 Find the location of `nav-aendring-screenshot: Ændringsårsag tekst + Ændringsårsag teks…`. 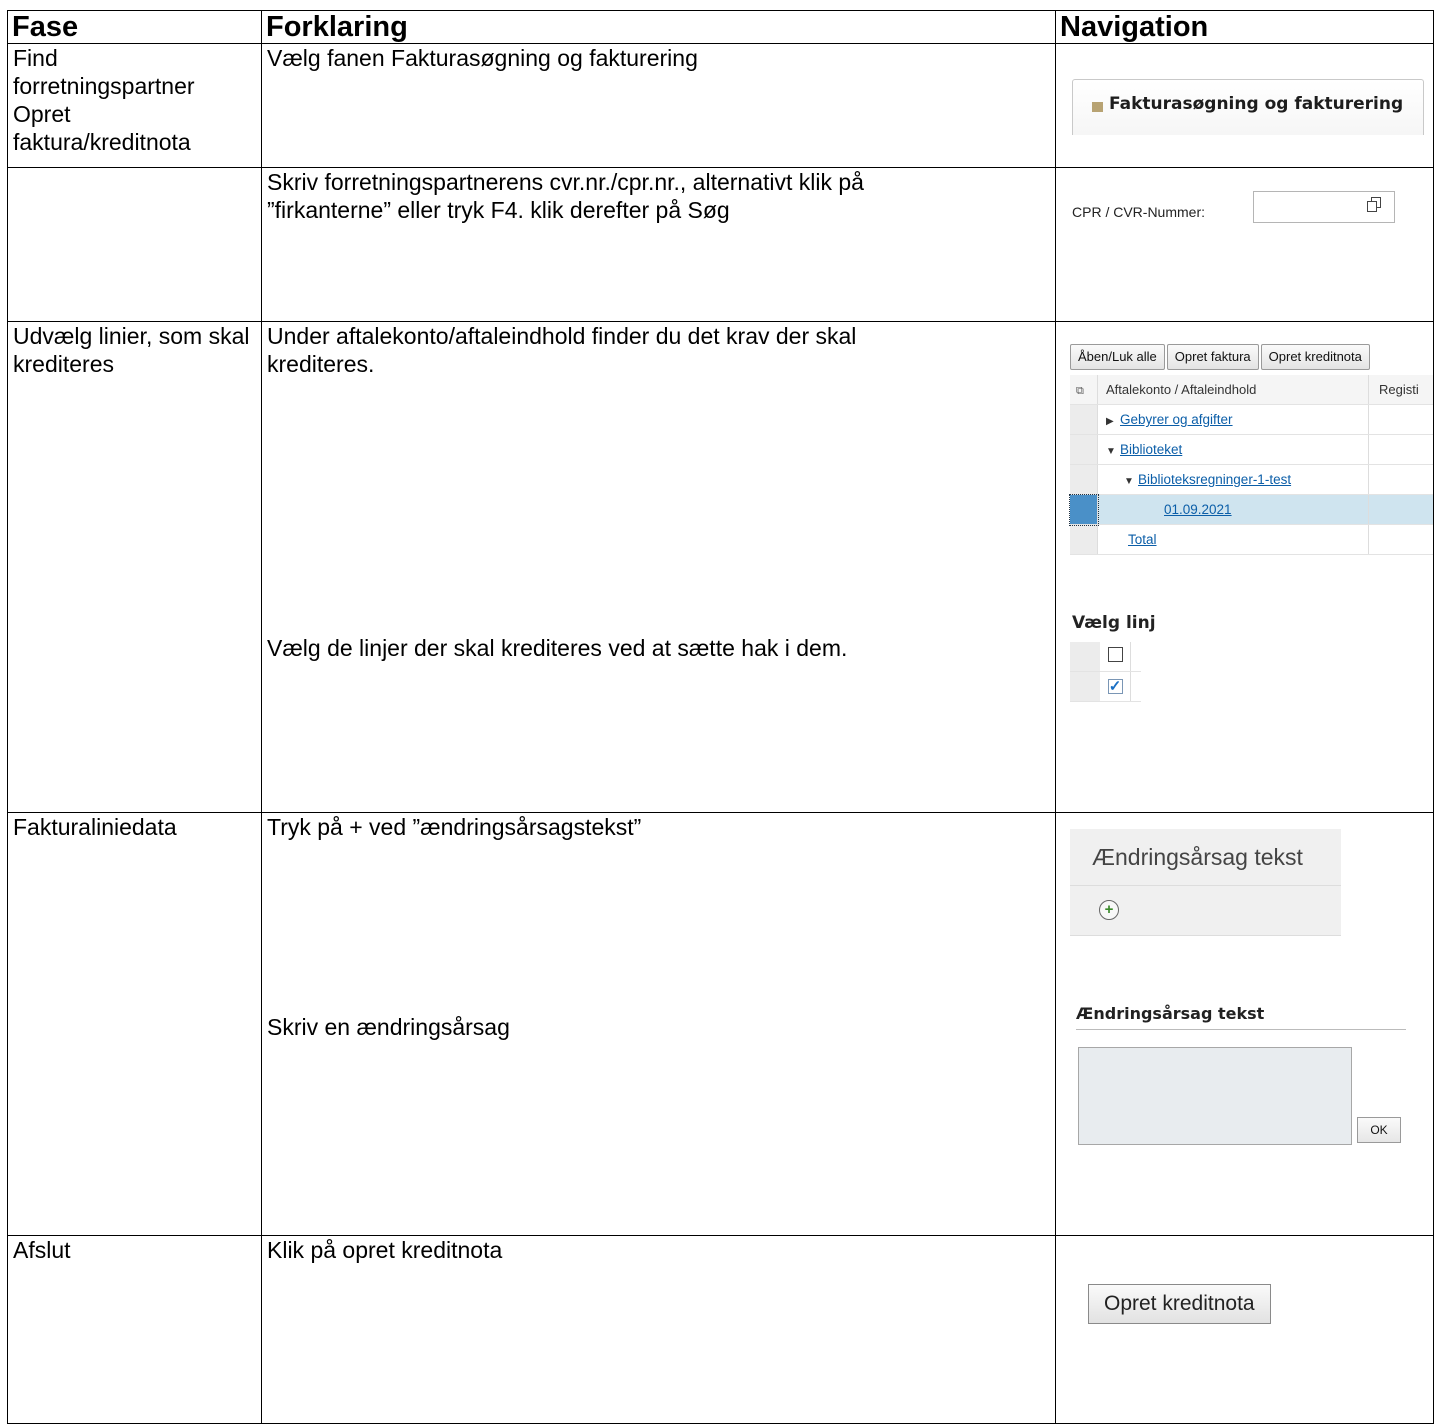

nav-aendring-screenshot: Ændringsårsag tekst + Ændringsårsag teks… is located at coordinates (1244, 1024).